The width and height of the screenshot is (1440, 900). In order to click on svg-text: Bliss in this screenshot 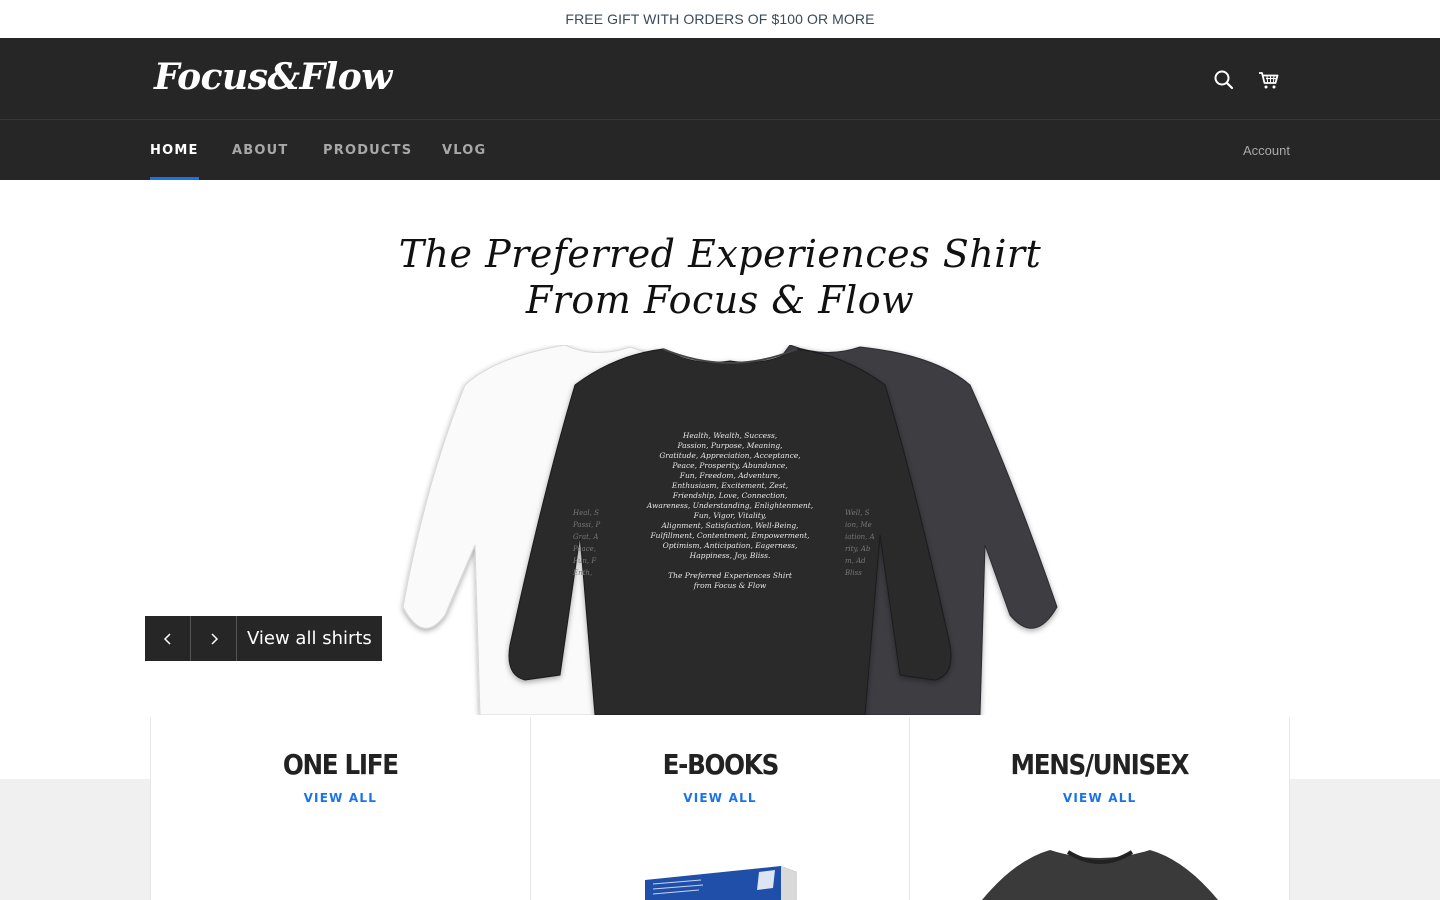, I will do `click(853, 573)`.